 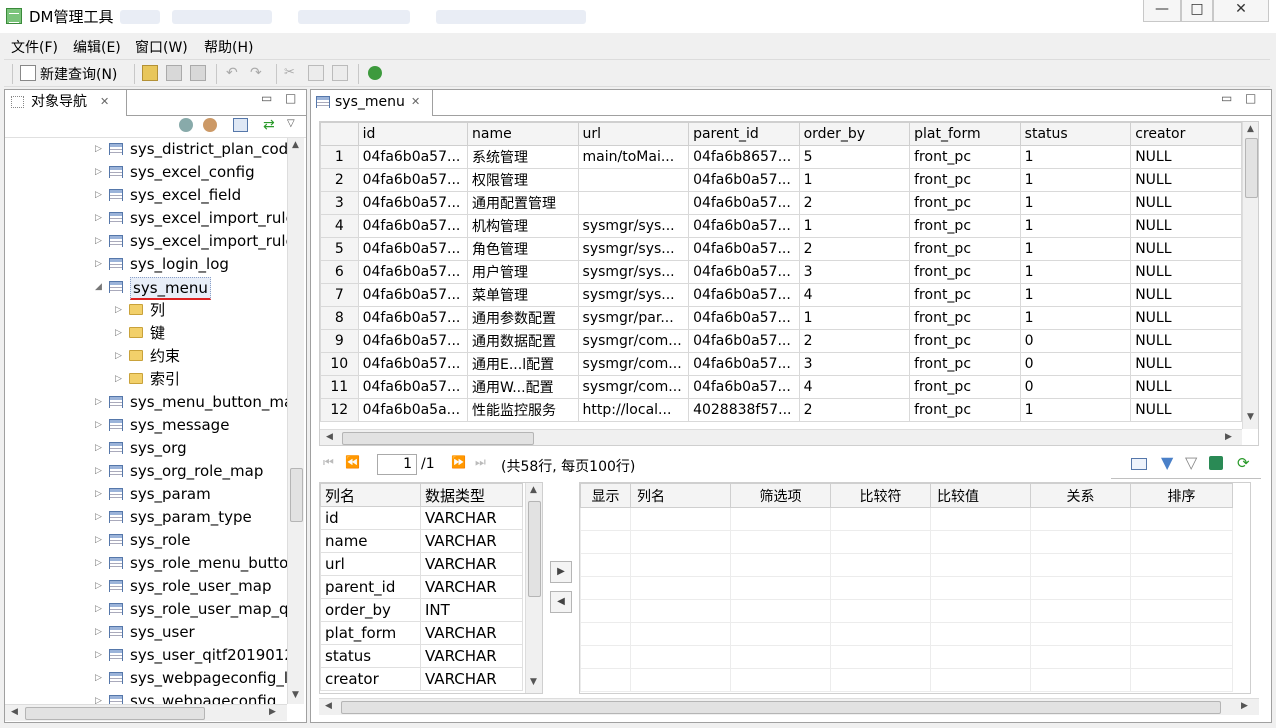 What do you see at coordinates (316, 73) in the screenshot?
I see `copy-icon` at bounding box center [316, 73].